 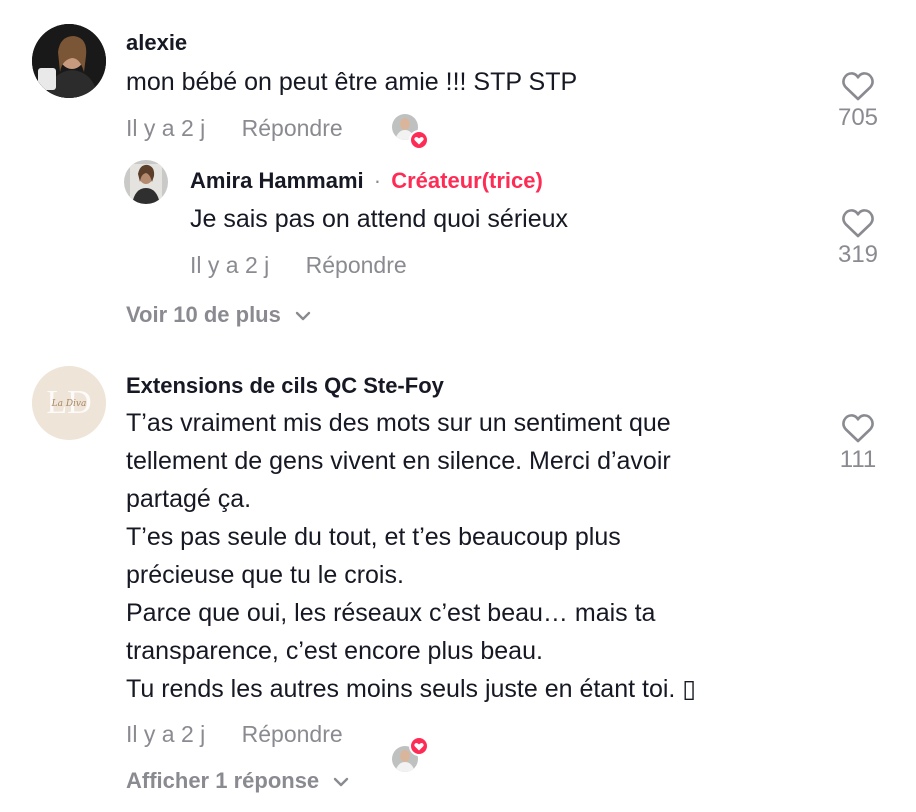 I want to click on like-count: 111, so click(x=858, y=459).